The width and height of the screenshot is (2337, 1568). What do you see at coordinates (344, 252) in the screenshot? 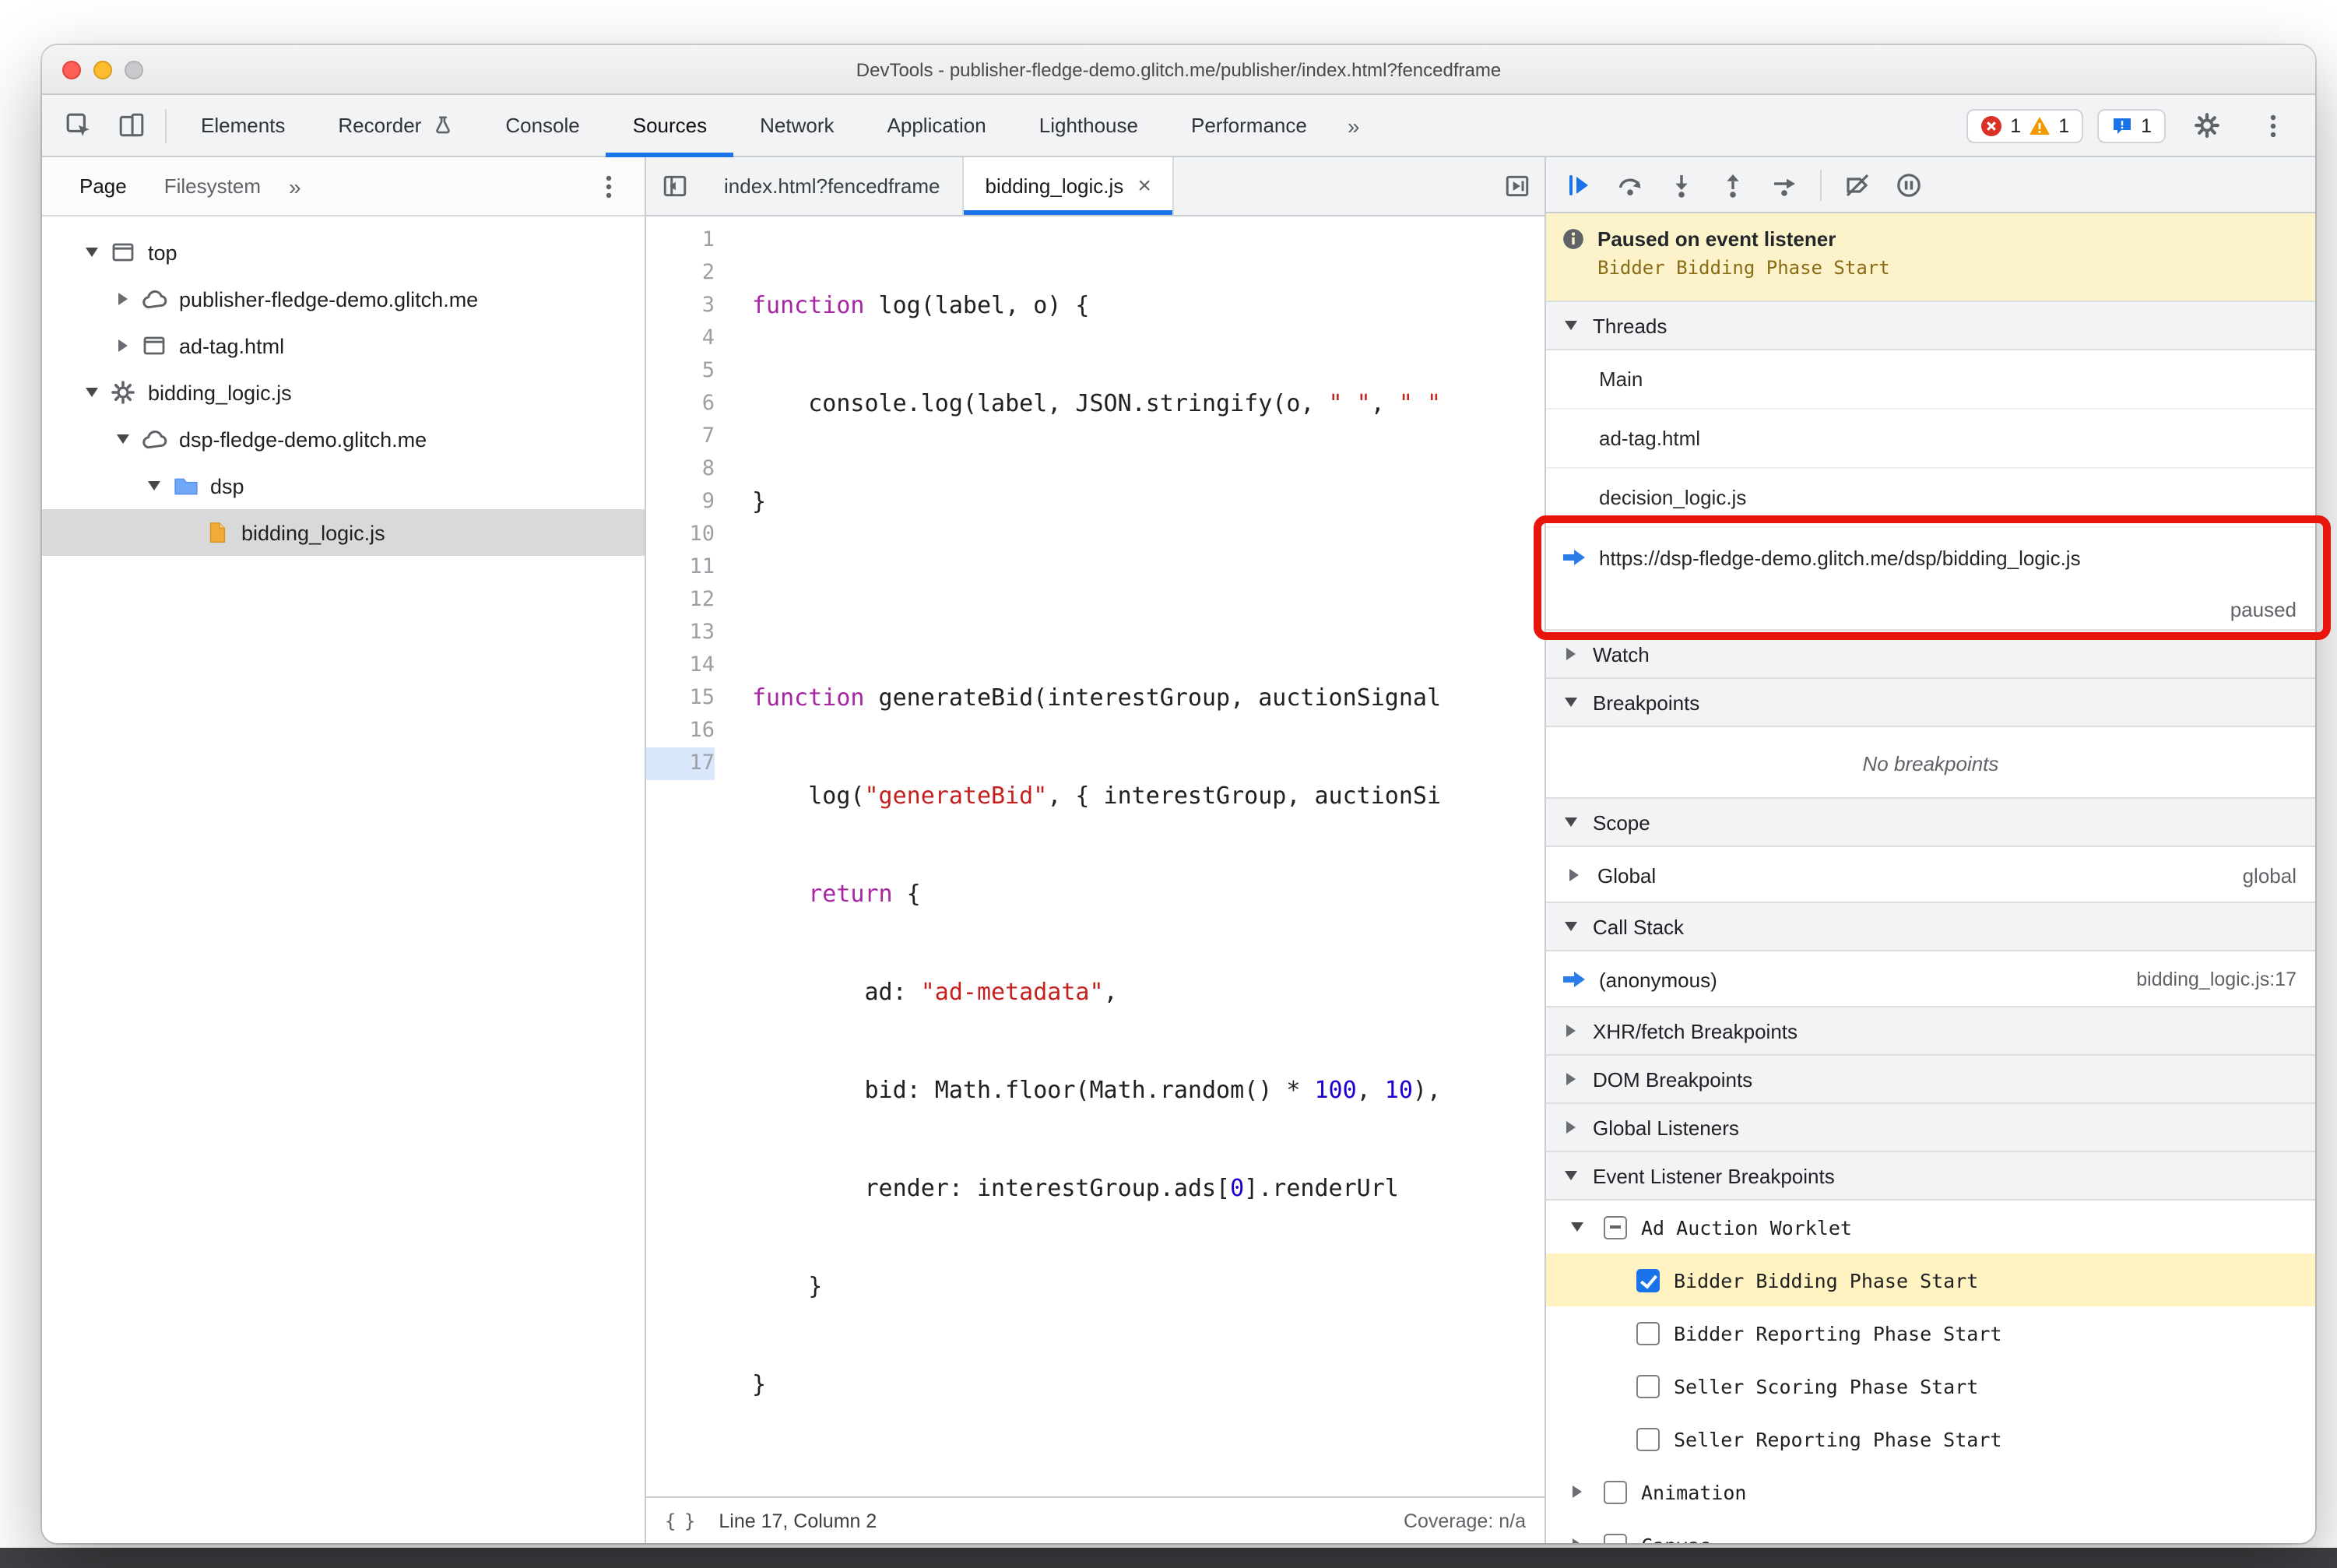
I see `tree-item-top: top` at bounding box center [344, 252].